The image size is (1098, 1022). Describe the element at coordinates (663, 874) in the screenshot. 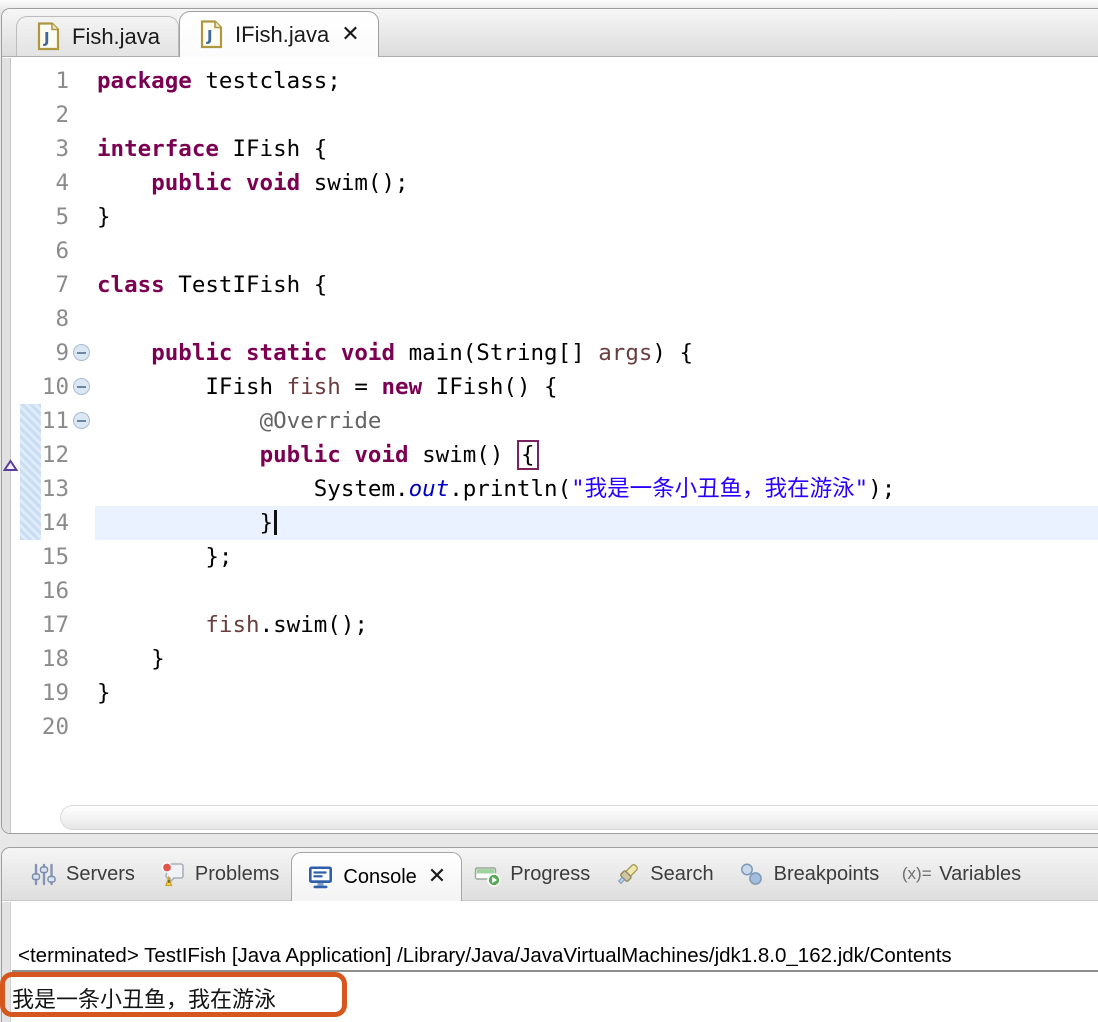

I see `view-tab-search: Search` at that location.